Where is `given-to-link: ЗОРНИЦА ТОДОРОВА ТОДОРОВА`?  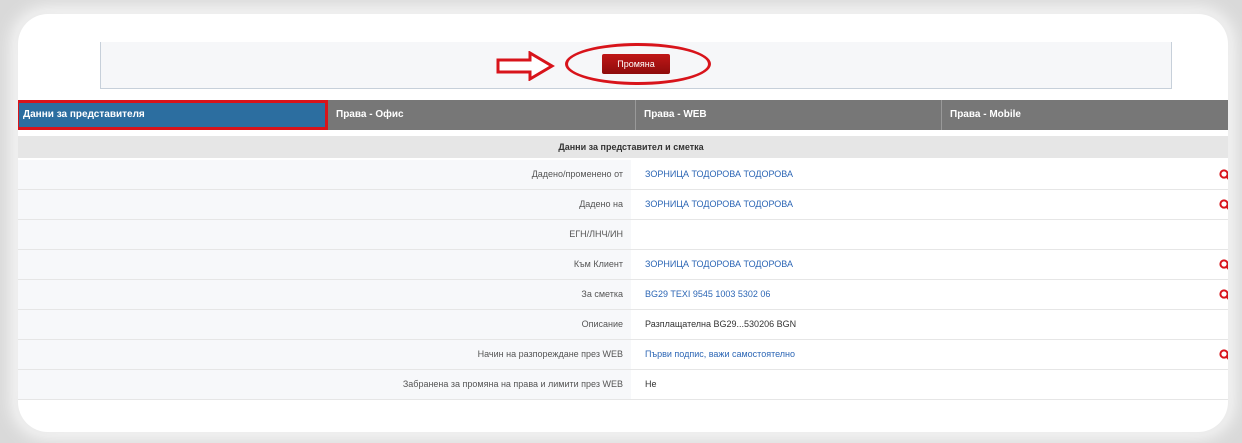
given-to-link: ЗОРНИЦА ТОДОРОВА ТОДОРОВА is located at coordinates (922, 204).